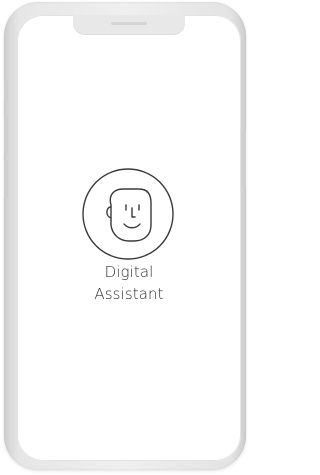 The image size is (320, 475). What do you see at coordinates (6, 179) in the screenshot?
I see `volume-down-button` at bounding box center [6, 179].